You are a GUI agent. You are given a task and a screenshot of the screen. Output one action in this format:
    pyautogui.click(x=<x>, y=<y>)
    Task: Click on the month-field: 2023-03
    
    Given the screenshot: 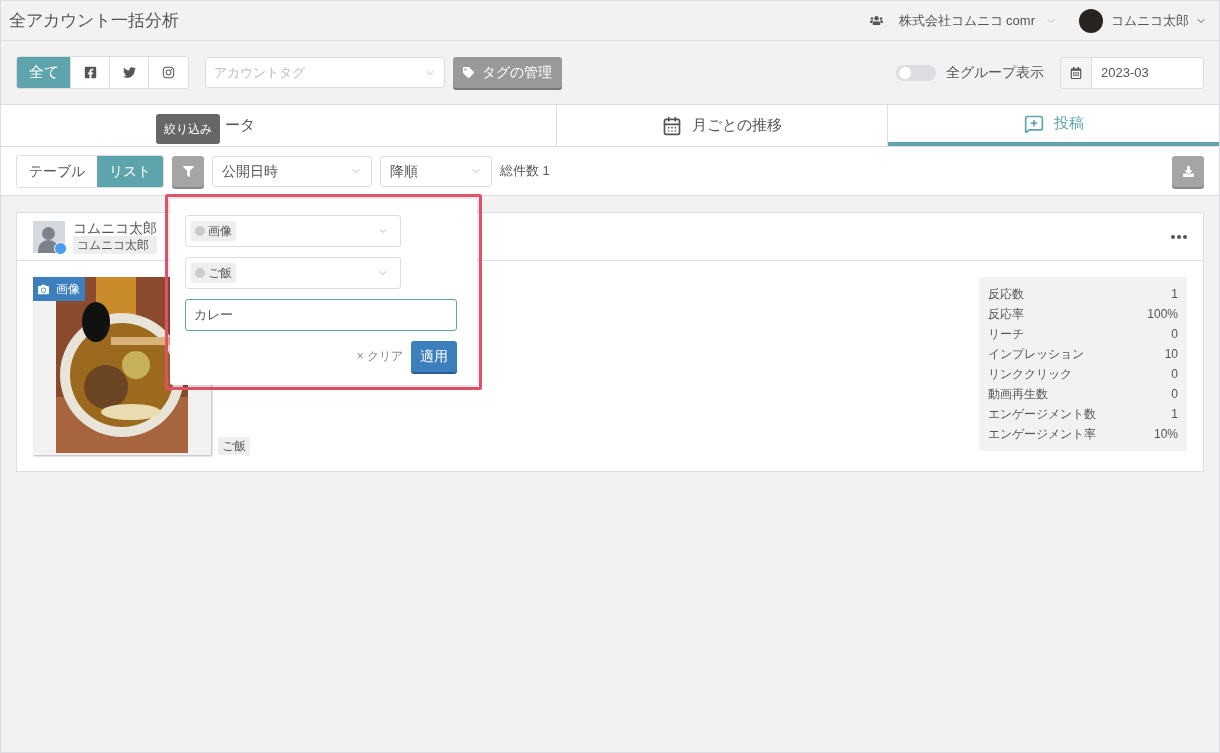 What is the action you would take?
    pyautogui.click(x=1132, y=72)
    